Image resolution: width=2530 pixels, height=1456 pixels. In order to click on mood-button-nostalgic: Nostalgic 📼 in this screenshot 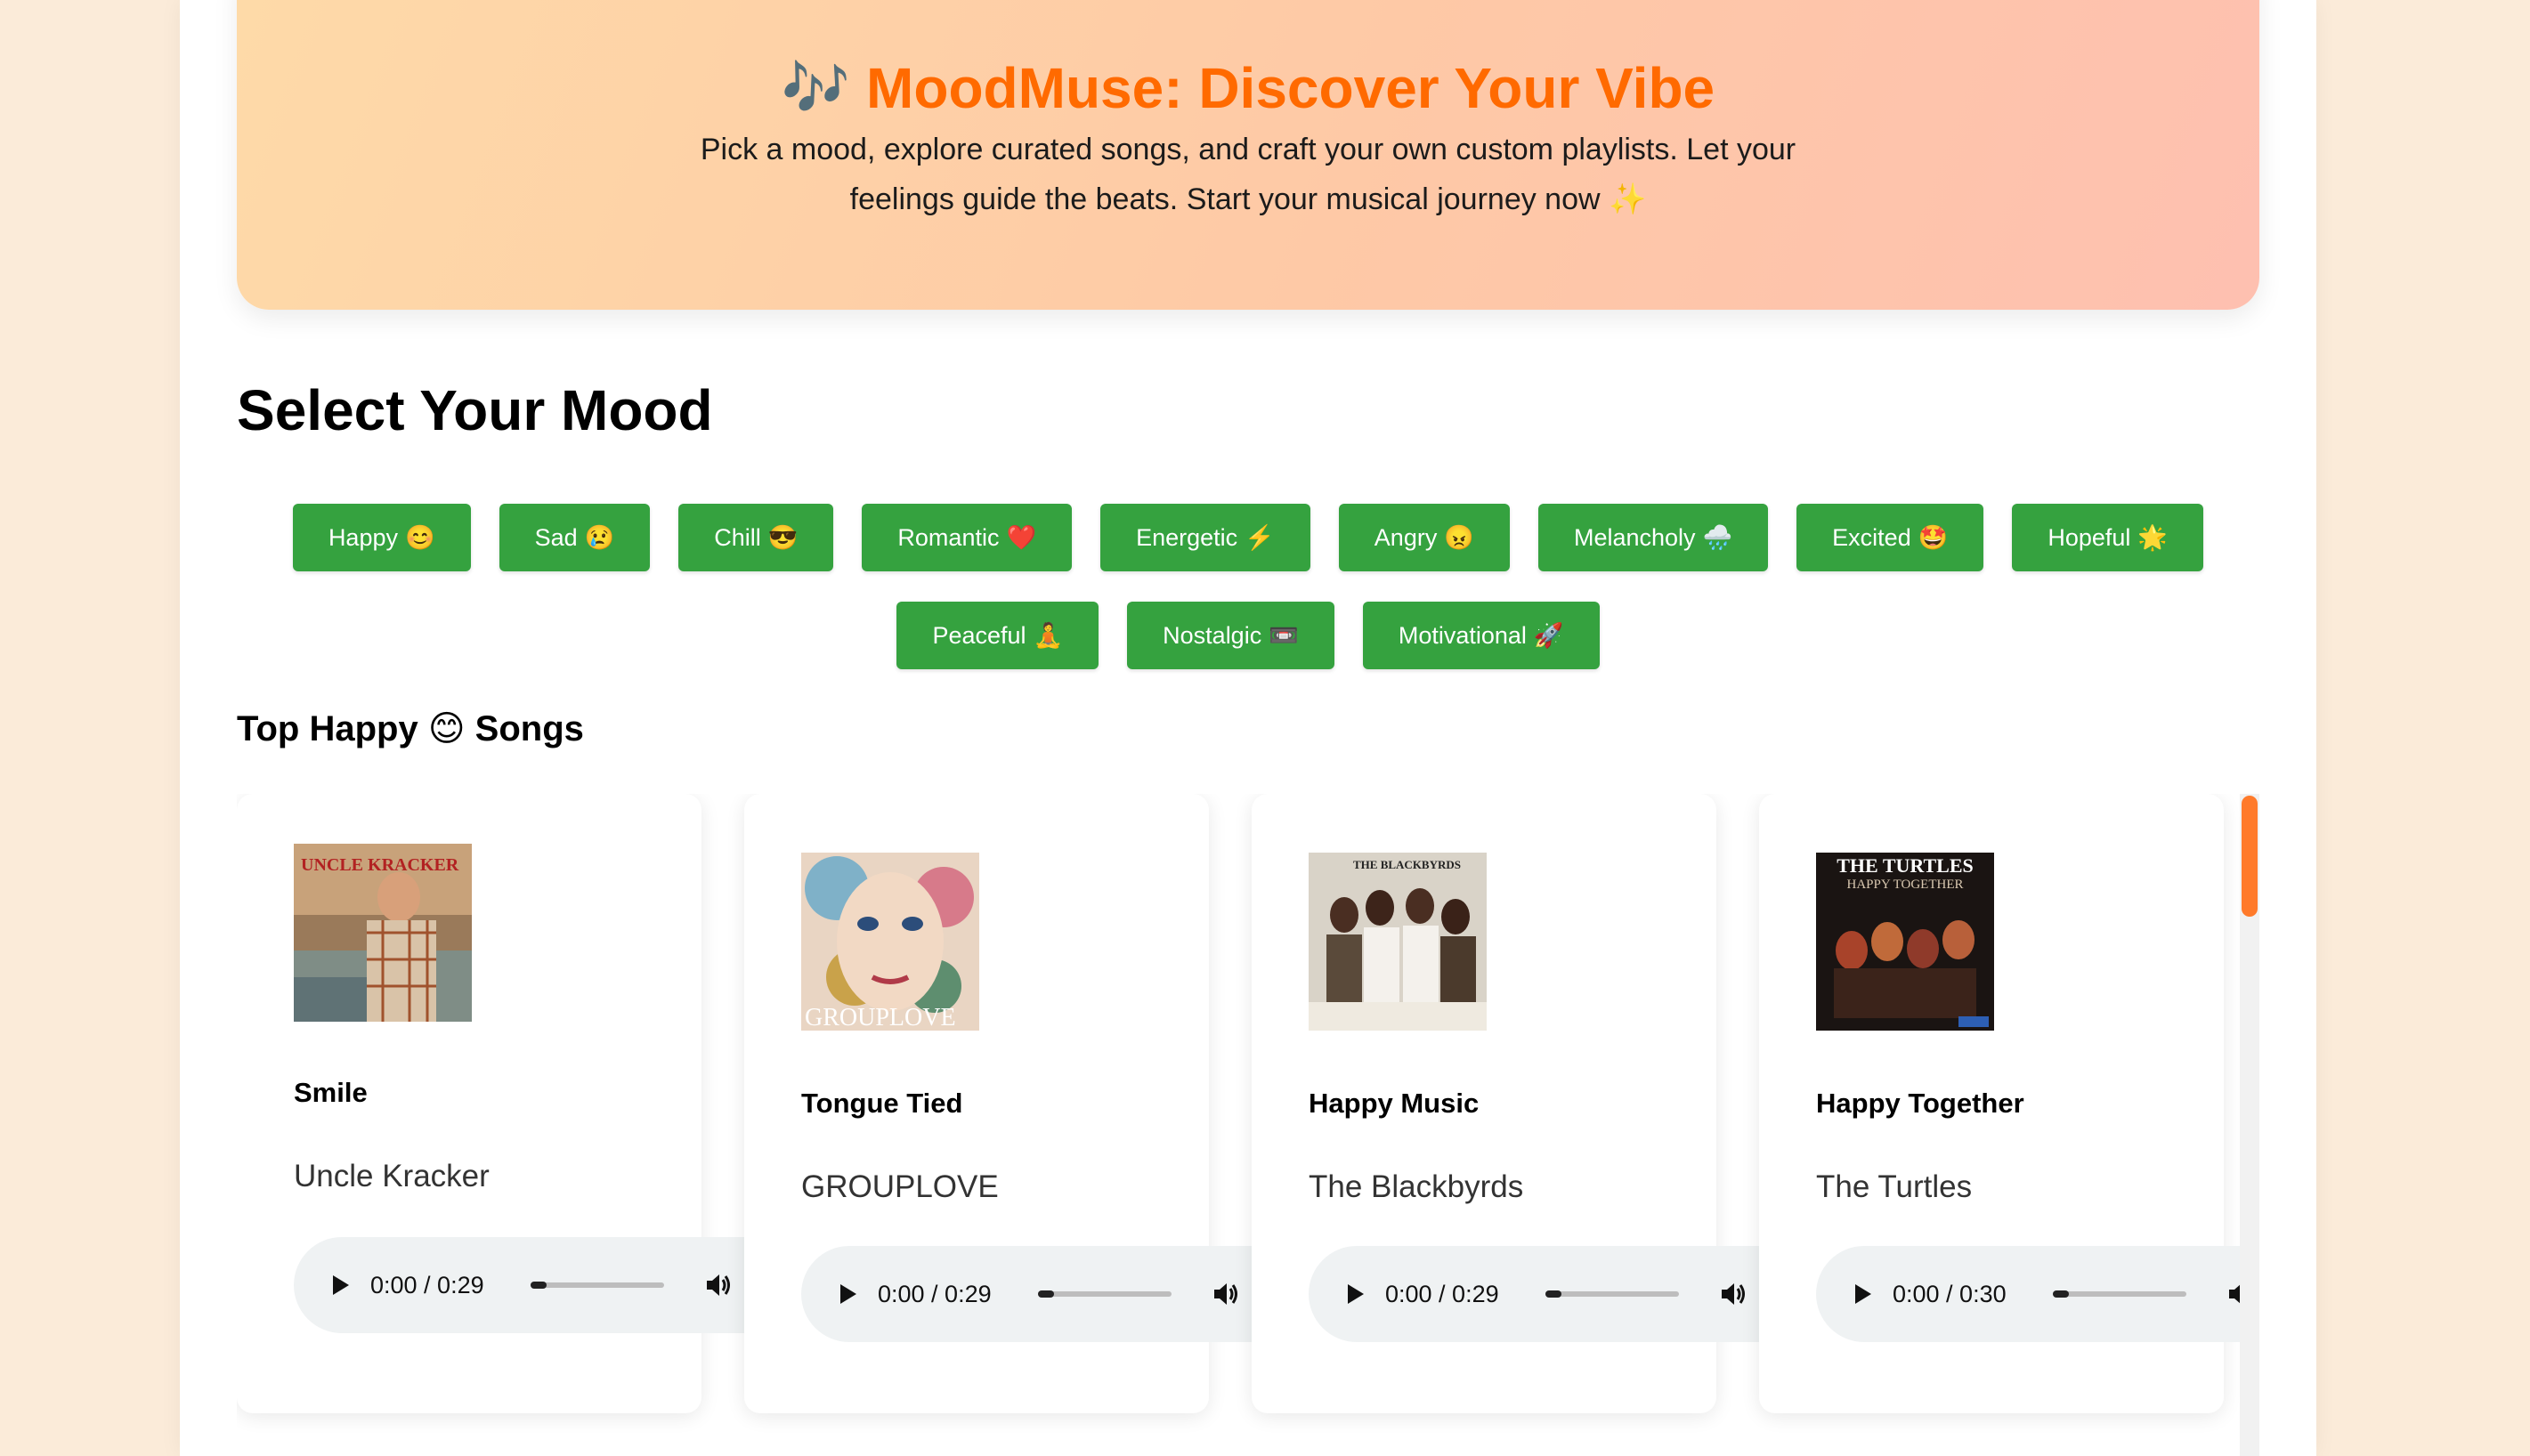, I will do `click(1230, 635)`.